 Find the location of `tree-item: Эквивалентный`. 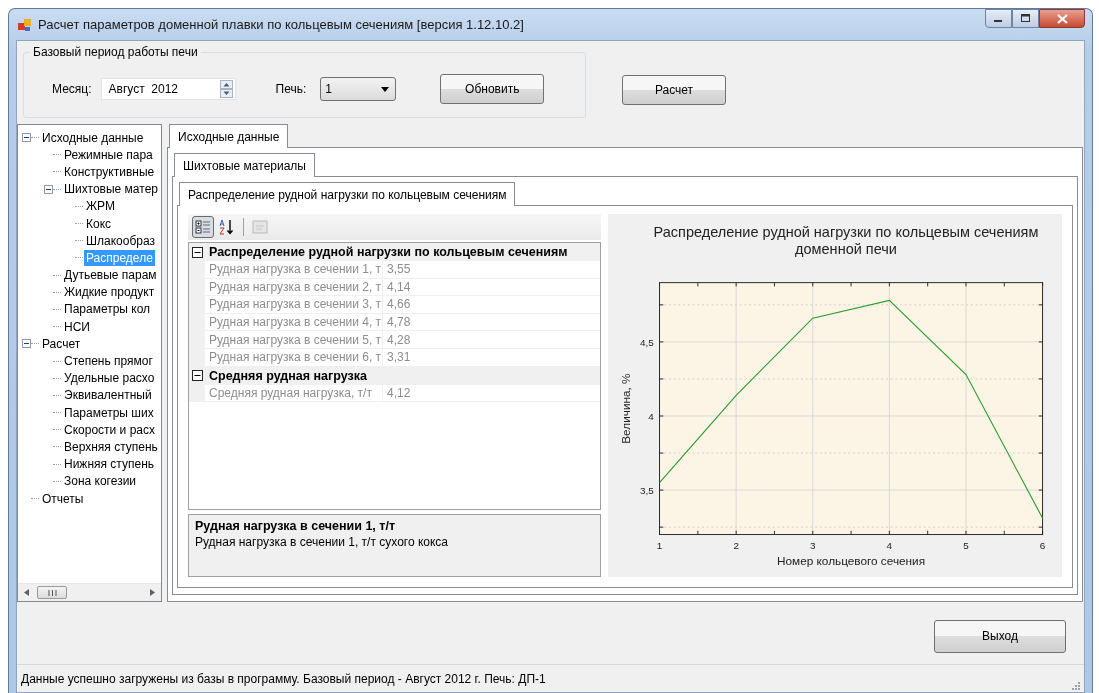

tree-item: Эквивалентный is located at coordinates (108, 395).